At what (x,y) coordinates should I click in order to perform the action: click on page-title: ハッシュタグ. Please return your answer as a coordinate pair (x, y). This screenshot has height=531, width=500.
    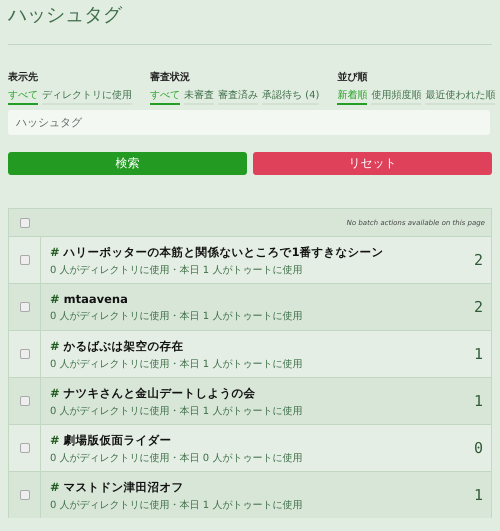
    Looking at the image, I should click on (65, 15).